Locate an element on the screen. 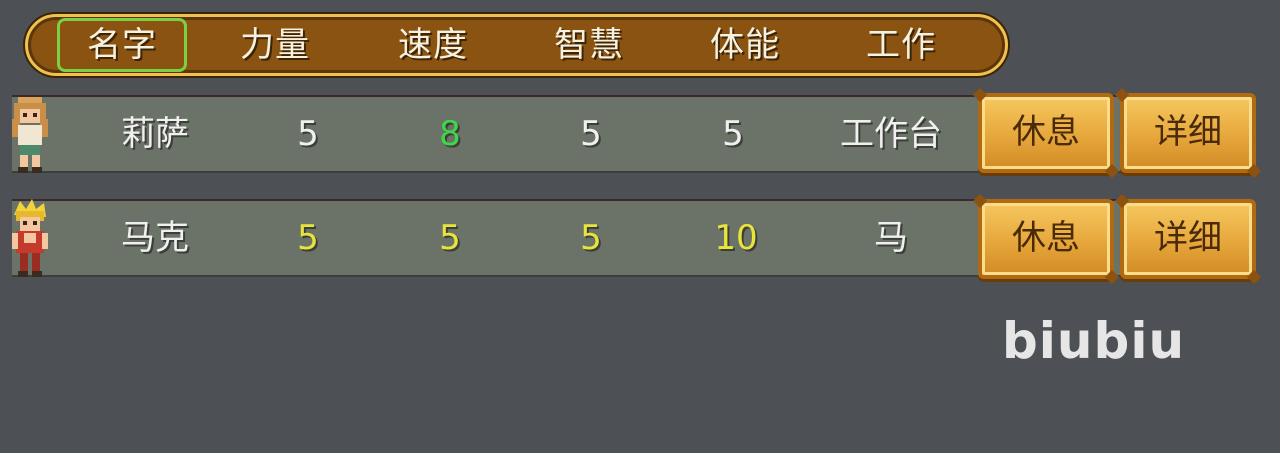 This screenshot has height=453, width=1280. worker-speed: 8 is located at coordinates (450, 134).